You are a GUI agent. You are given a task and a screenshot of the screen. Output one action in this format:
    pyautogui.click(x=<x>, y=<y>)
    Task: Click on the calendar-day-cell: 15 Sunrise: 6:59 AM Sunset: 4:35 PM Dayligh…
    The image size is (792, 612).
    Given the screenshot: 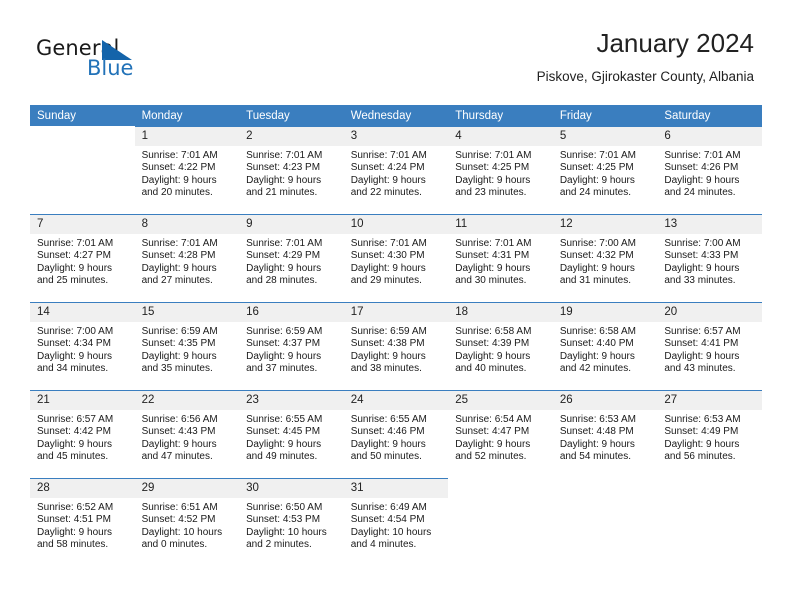 What is the action you would take?
    pyautogui.click(x=187, y=346)
    